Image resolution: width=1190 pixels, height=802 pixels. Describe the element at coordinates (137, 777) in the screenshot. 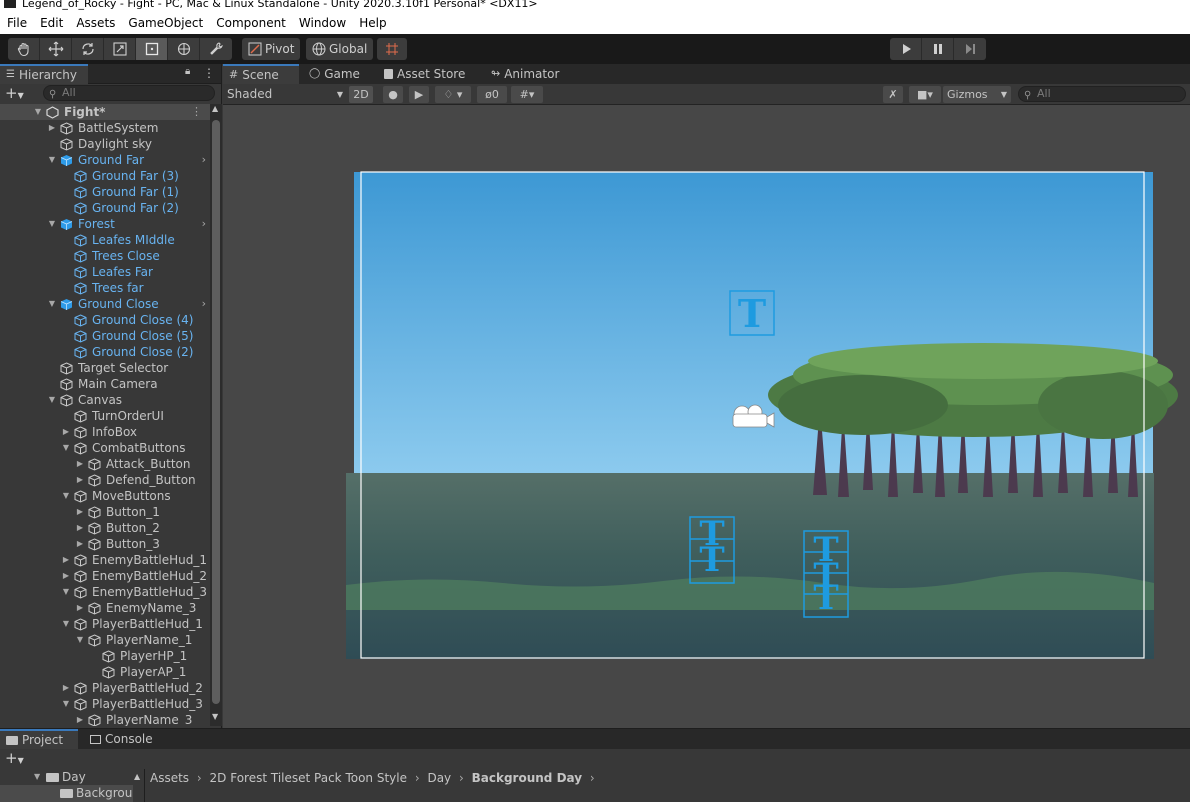

I see `scroll-up-icon: ▲` at that location.